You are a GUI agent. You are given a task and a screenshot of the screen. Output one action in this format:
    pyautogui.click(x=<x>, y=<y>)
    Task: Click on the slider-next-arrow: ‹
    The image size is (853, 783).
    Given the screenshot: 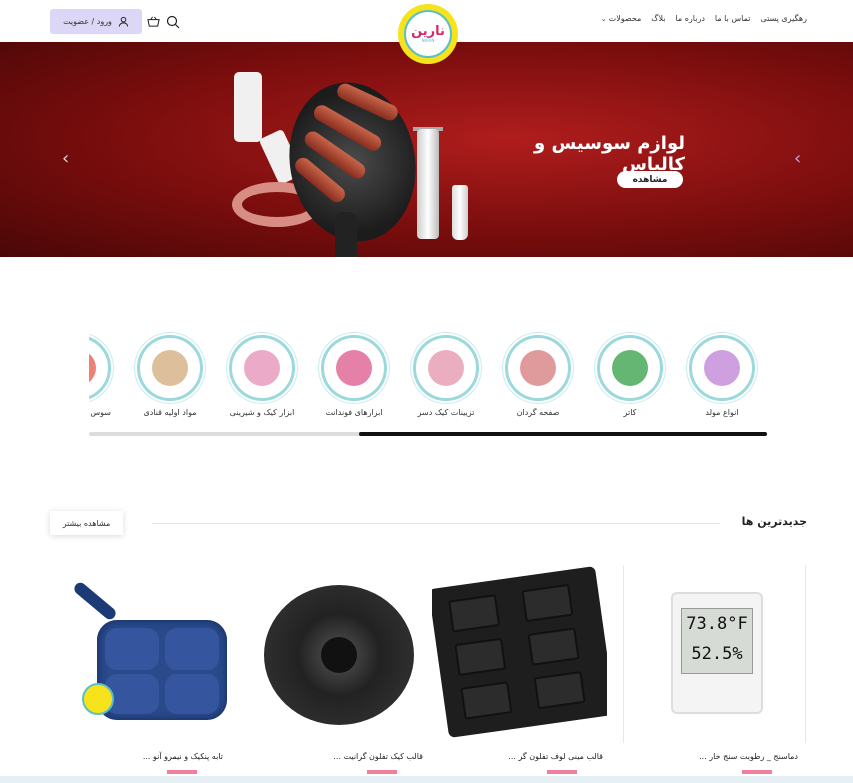 What is the action you would take?
    pyautogui.click(x=797, y=158)
    